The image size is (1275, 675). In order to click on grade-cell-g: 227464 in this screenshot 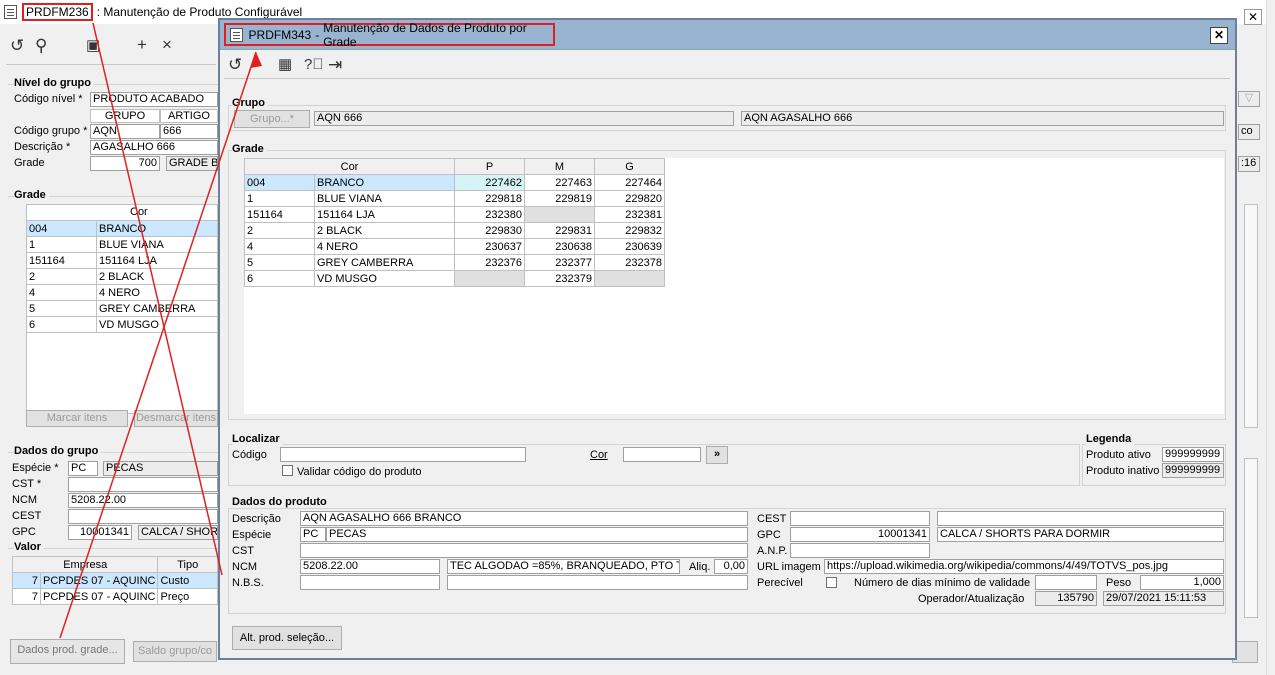, I will do `click(629, 182)`.